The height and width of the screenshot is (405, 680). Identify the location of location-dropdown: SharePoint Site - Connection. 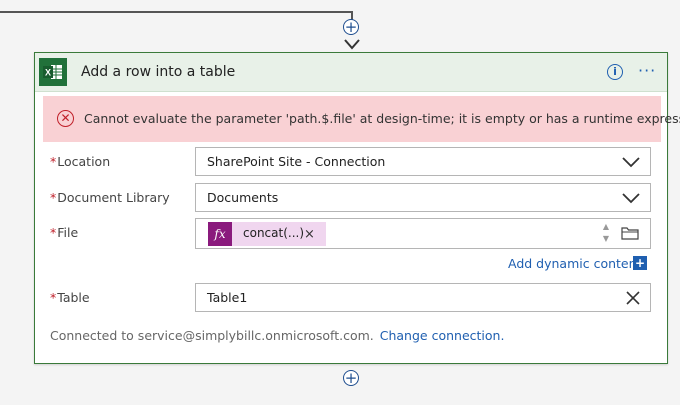
(423, 161).